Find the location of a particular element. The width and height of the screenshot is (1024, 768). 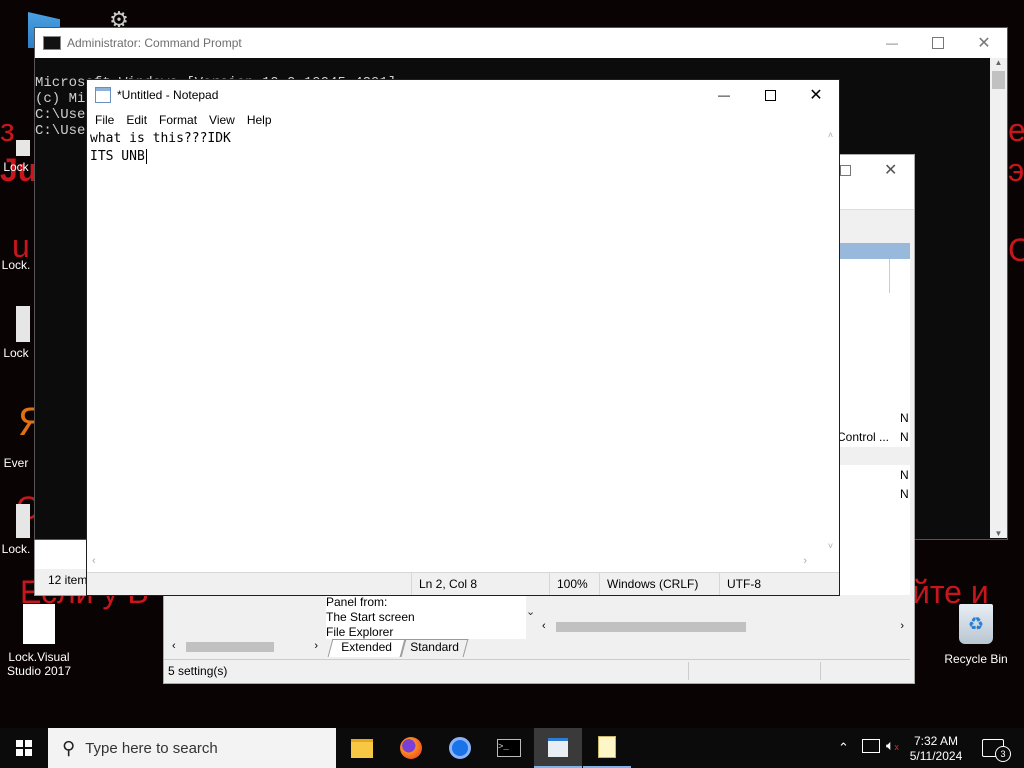

cmd-app-icon is located at coordinates (52, 43).